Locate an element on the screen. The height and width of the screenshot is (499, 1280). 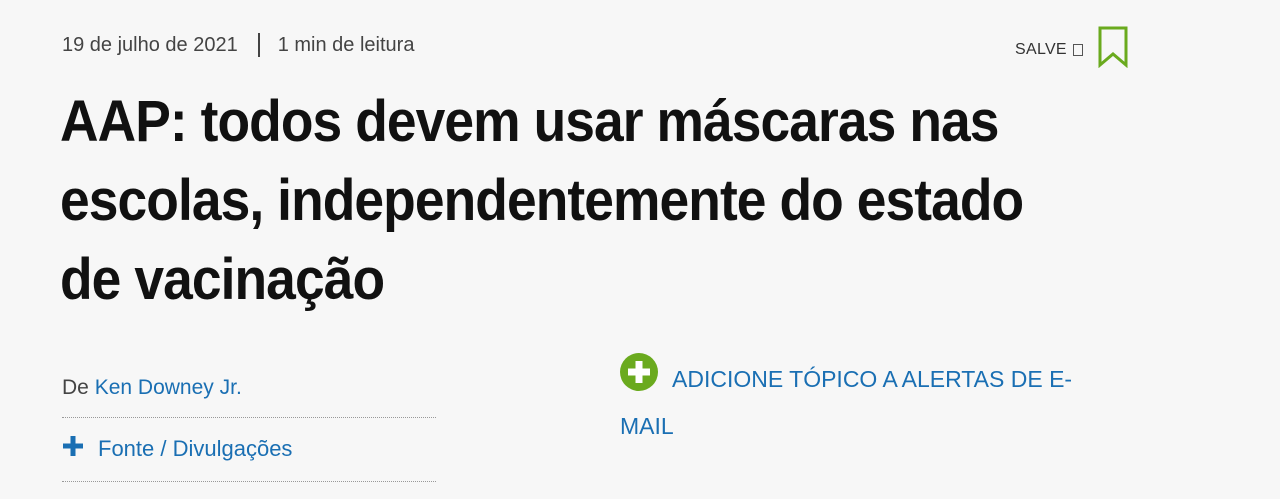
add-topic-alert-button: ADICIONE TÓPICO A ALERTAS DE E-MAIL is located at coordinates (855, 399).